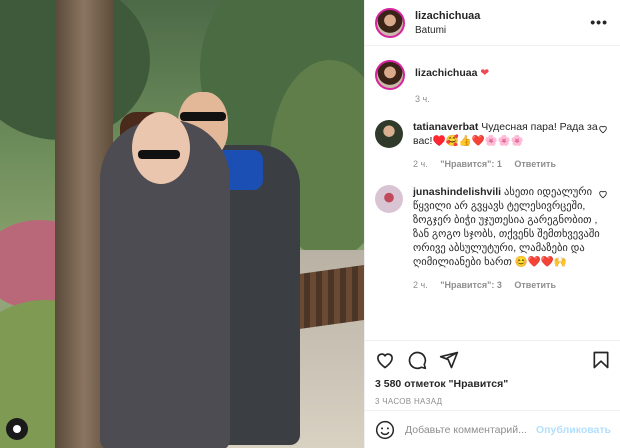 This screenshot has width=620, height=448. Describe the element at coordinates (493, 384) in the screenshot. I see `likes-count: 3 580 отметок "Нравится"` at that location.